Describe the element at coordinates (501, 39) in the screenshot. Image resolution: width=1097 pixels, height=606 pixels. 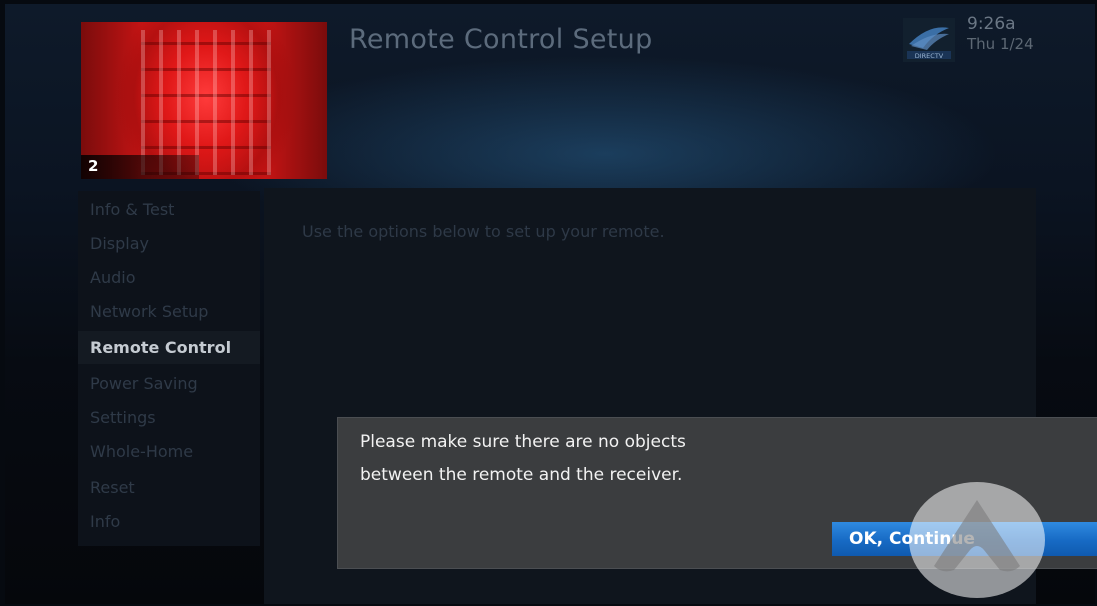
I see `page-title: Remote Control Setup` at that location.